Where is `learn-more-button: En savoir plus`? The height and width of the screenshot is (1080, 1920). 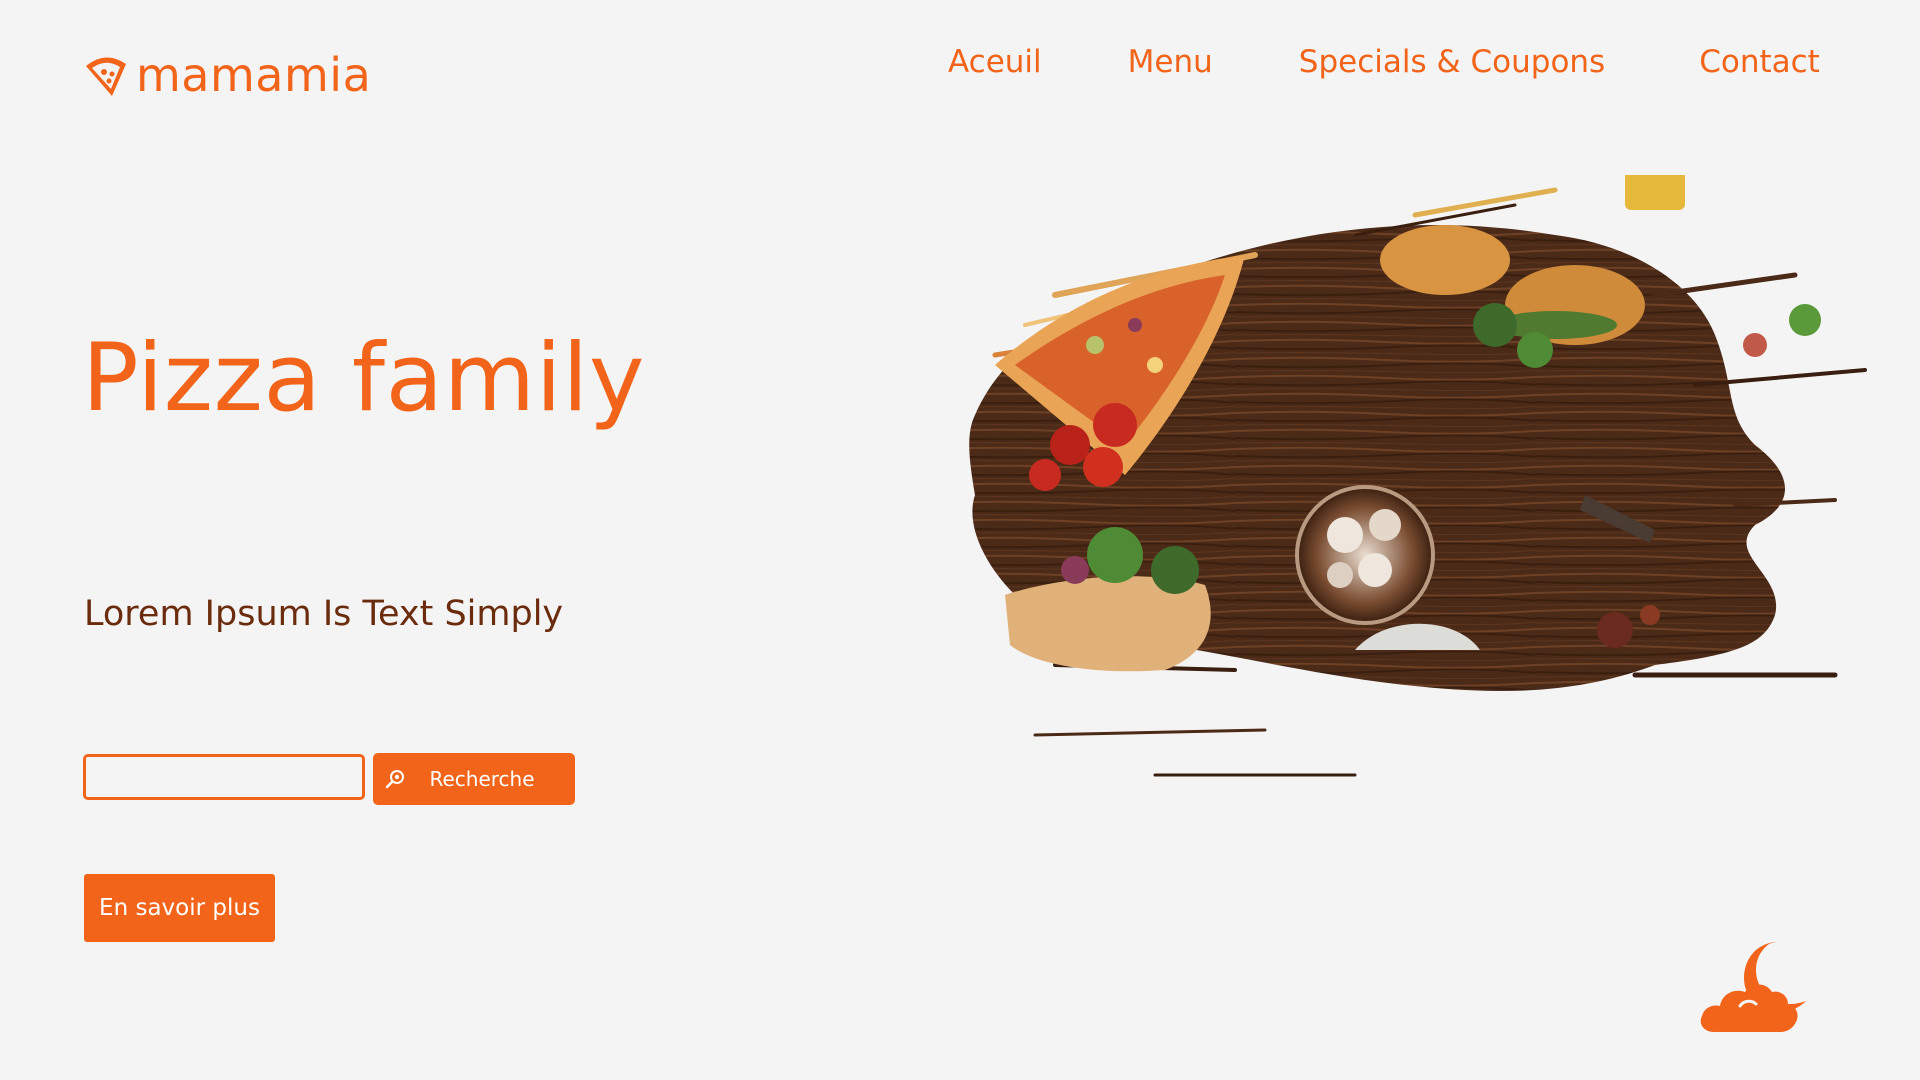
learn-more-button: En savoir plus is located at coordinates (179, 908).